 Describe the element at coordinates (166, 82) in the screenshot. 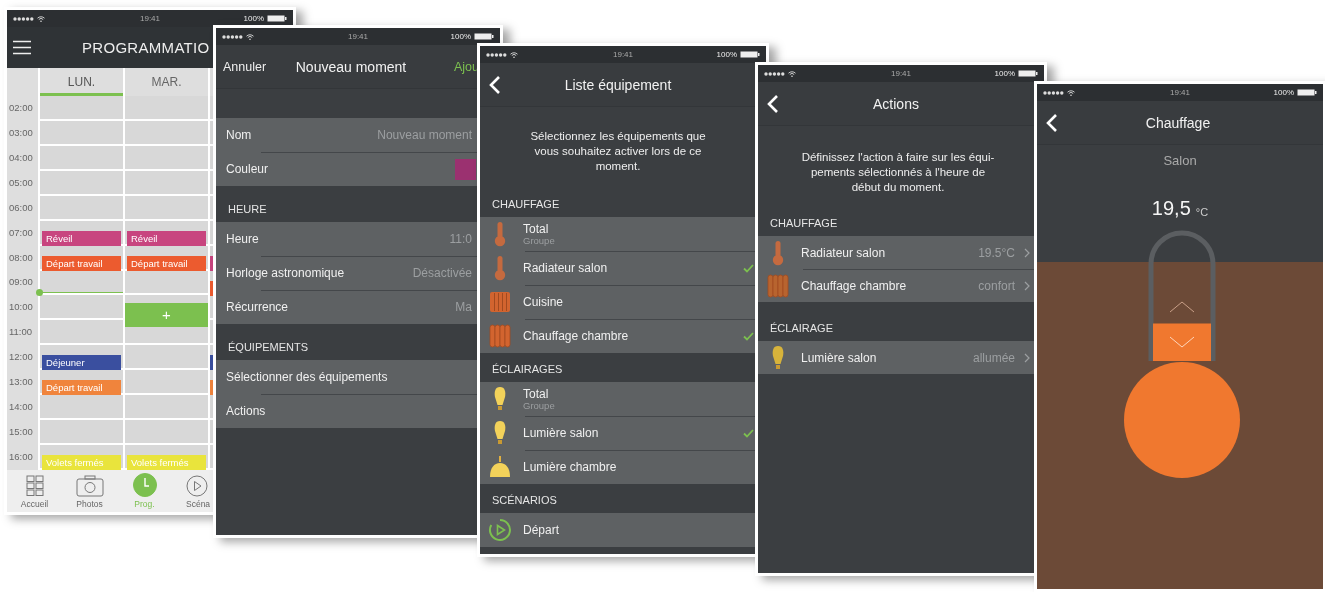

I see `day-tab: MAR.` at that location.